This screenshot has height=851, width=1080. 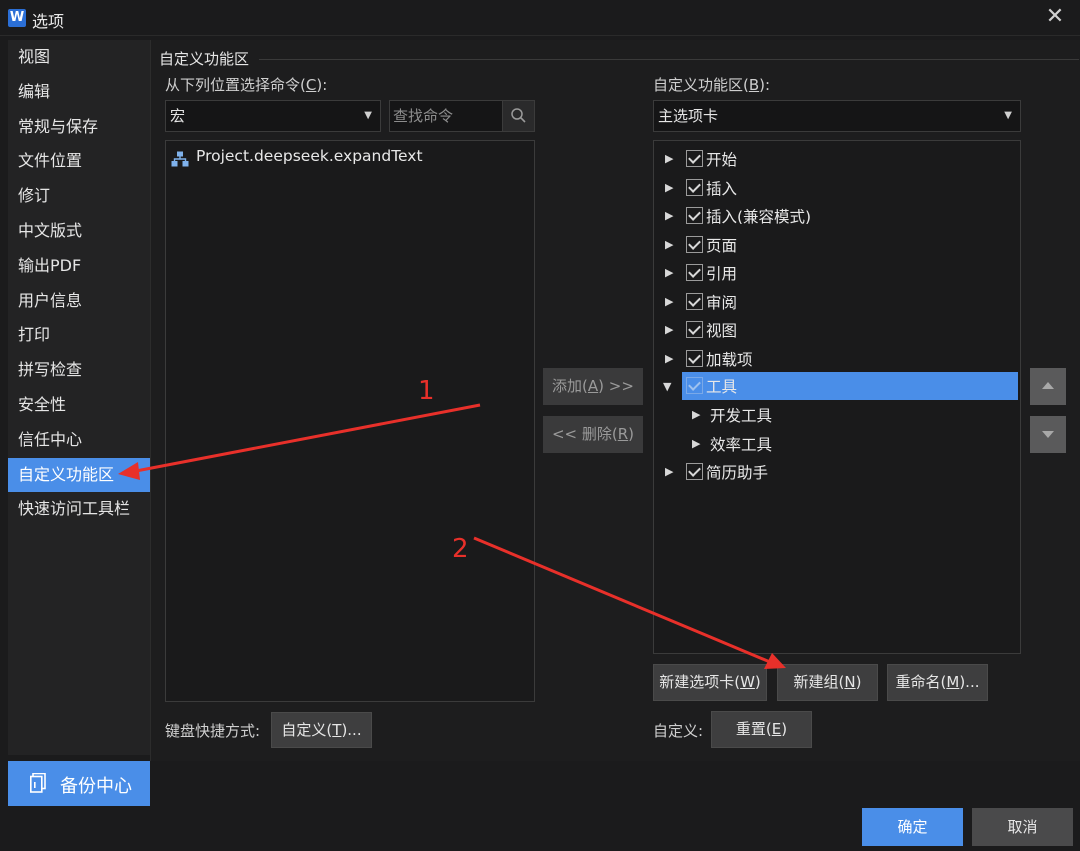 What do you see at coordinates (837, 188) in the screenshot?
I see `tree-item-insert: ▶ 插入` at bounding box center [837, 188].